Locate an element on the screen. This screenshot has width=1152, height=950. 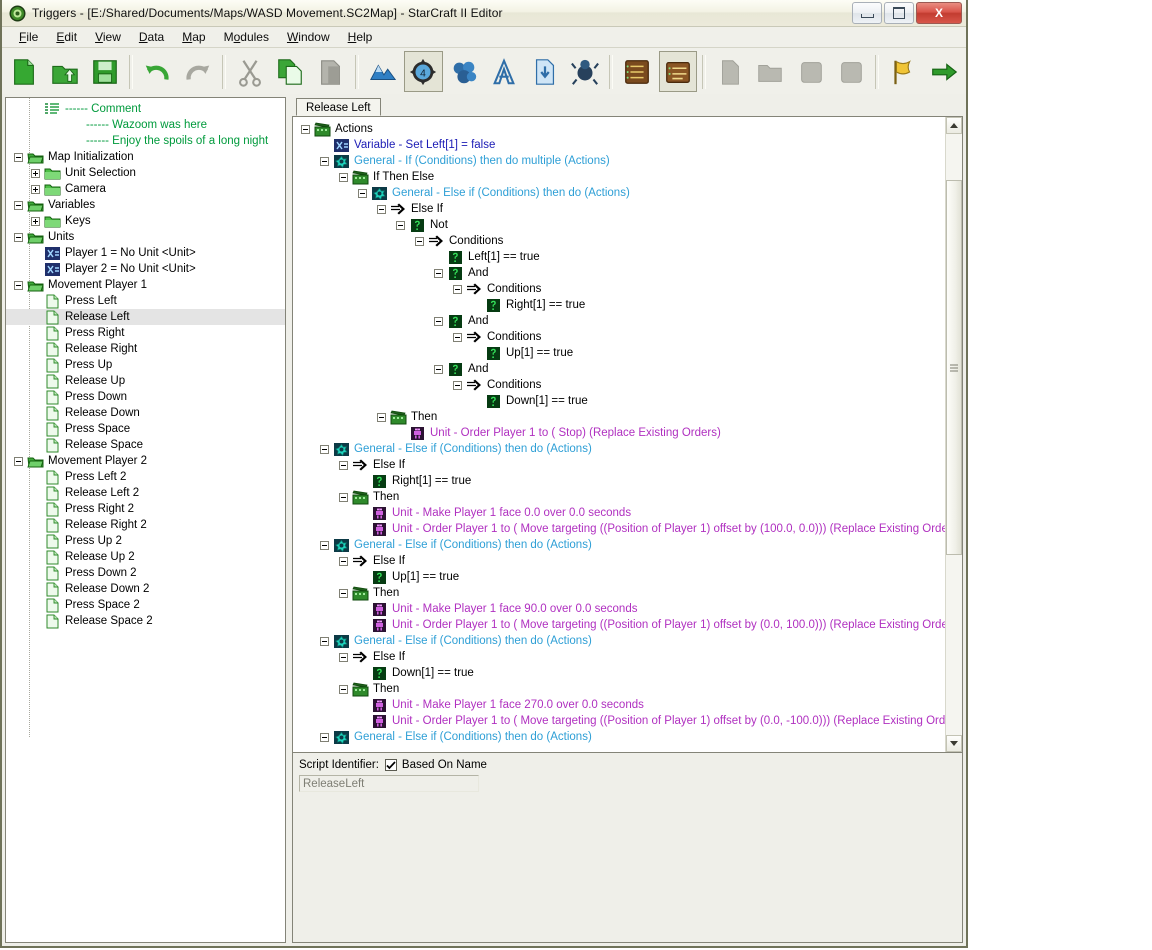
new-item-grey2-button is located at coordinates (851, 71).